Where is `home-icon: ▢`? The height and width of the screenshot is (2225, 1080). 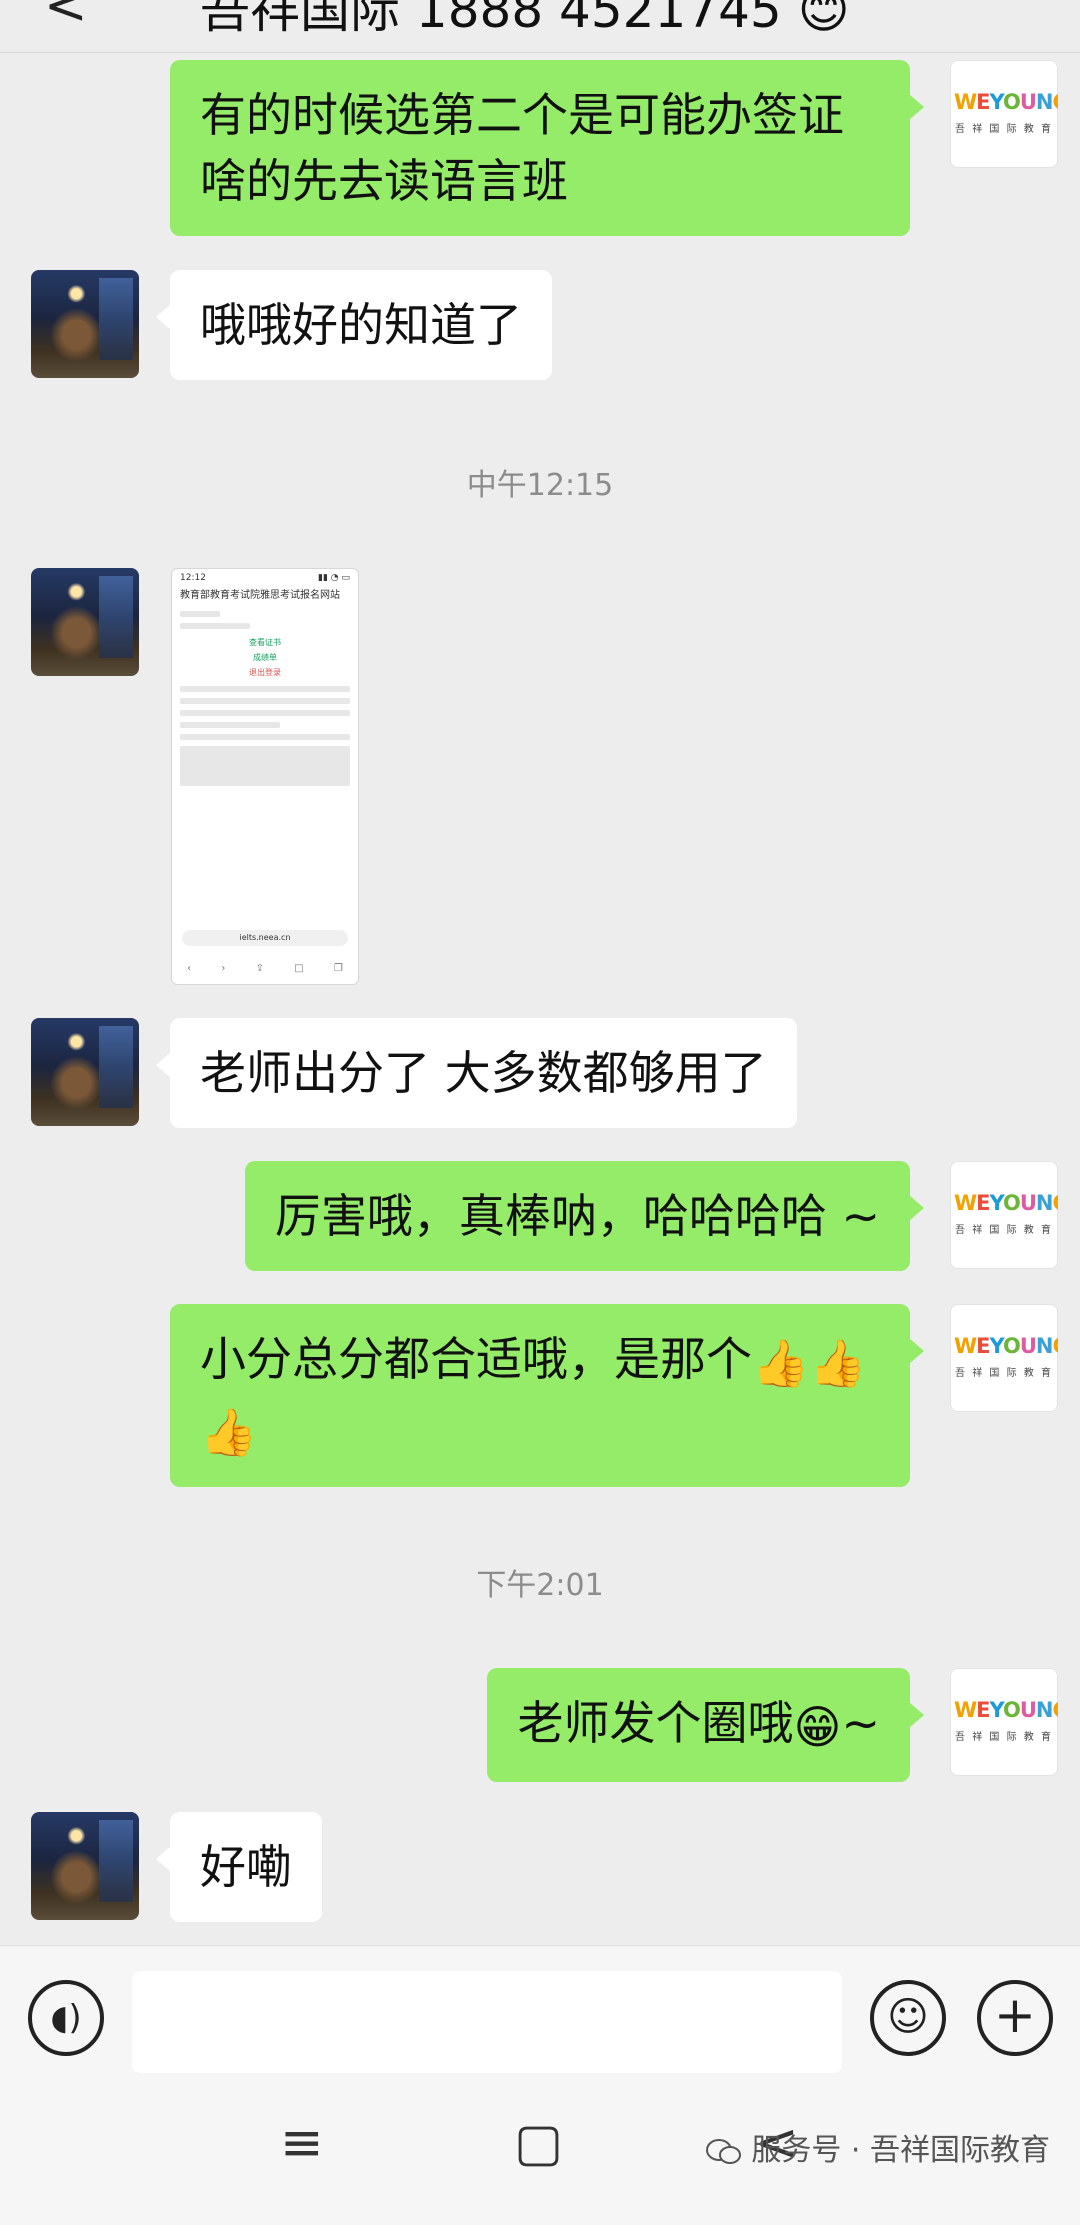
home-icon: ▢ is located at coordinates (538, 2143).